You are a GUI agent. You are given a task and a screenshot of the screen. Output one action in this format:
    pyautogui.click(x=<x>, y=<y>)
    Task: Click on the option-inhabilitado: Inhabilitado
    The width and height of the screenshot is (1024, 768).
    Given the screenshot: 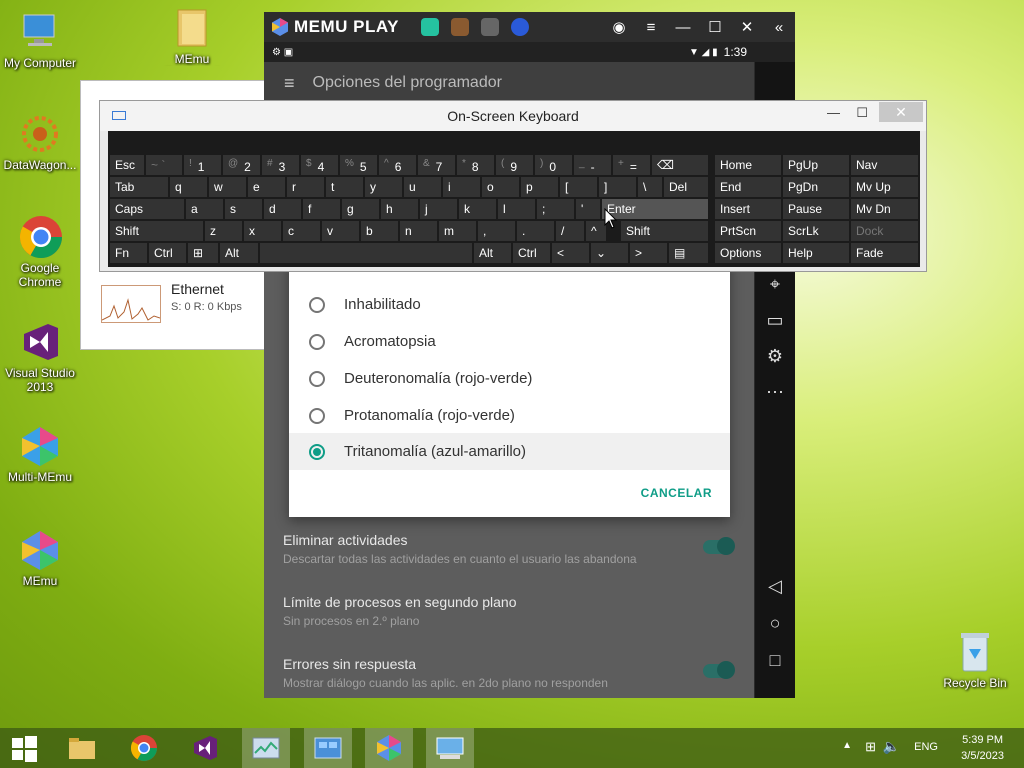 What is the action you would take?
    pyautogui.click(x=509, y=304)
    